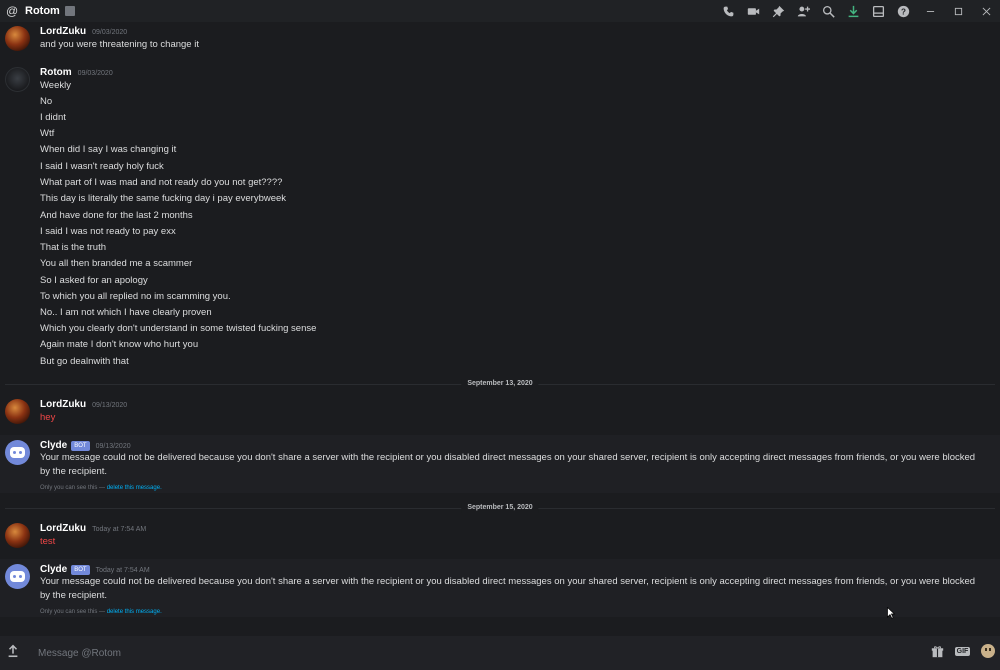 The image size is (1000, 670). I want to click on message-header: LordZuku 09/03/2020, so click(83, 31).